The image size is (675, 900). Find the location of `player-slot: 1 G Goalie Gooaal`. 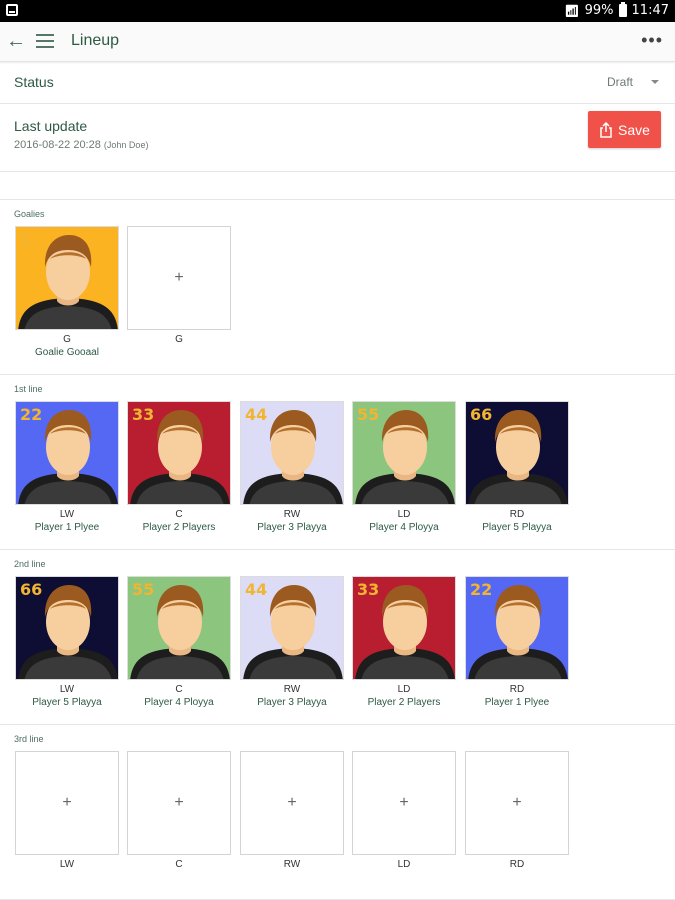

player-slot: 1 G Goalie Gooaal is located at coordinates (67, 292).